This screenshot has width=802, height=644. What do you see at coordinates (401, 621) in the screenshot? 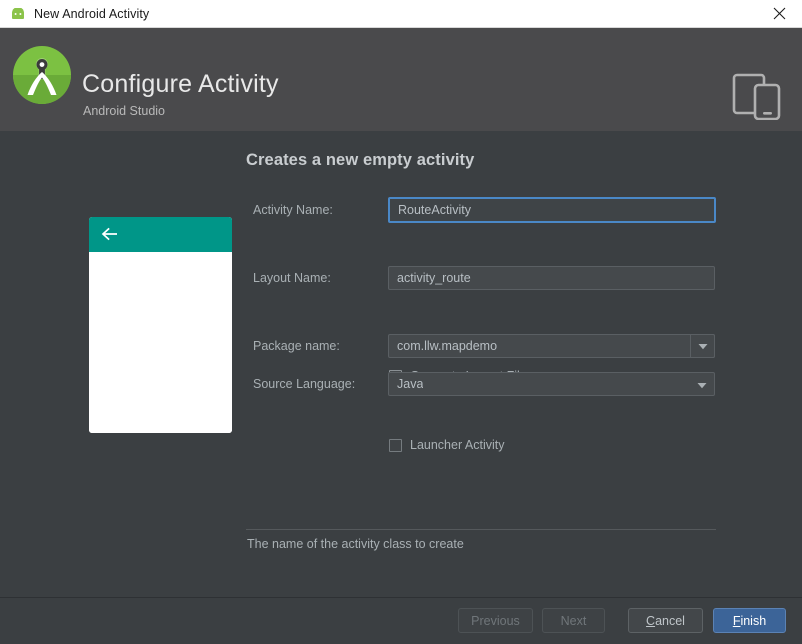
I see `dialog-buttonbar: Previous Next Cancel Finish` at bounding box center [401, 621].